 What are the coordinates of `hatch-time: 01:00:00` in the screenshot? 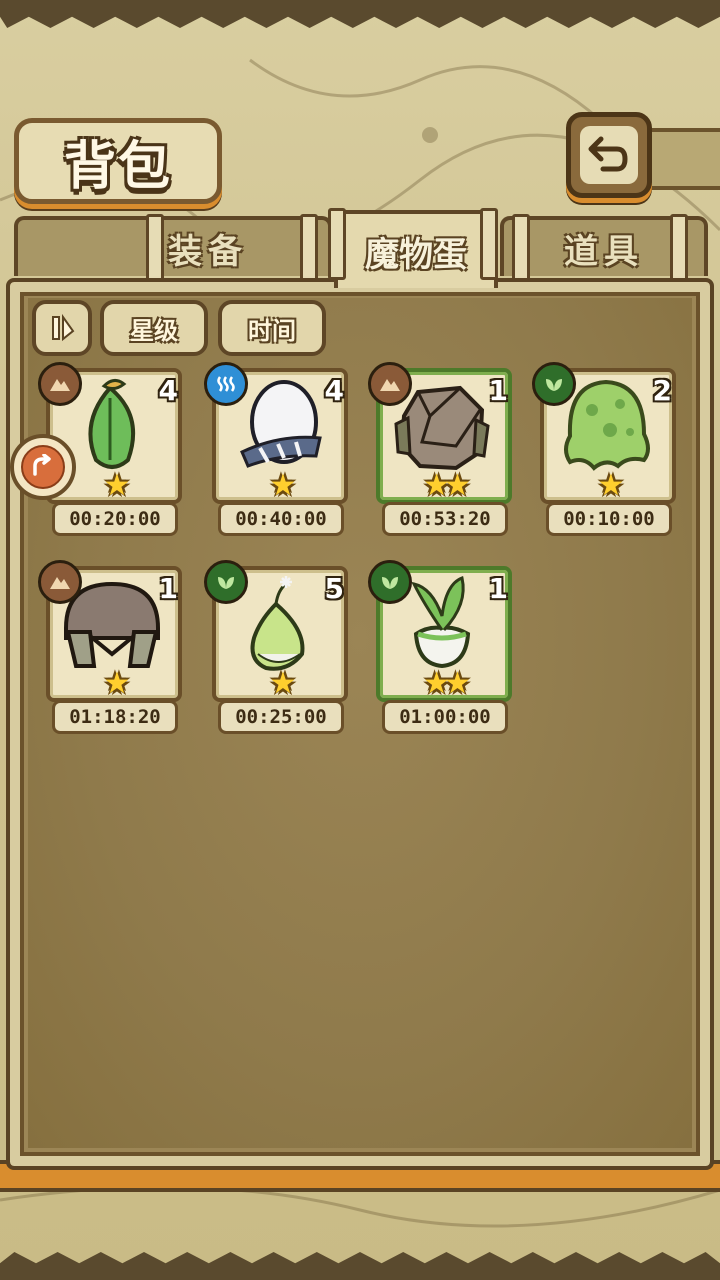 It's located at (445, 717).